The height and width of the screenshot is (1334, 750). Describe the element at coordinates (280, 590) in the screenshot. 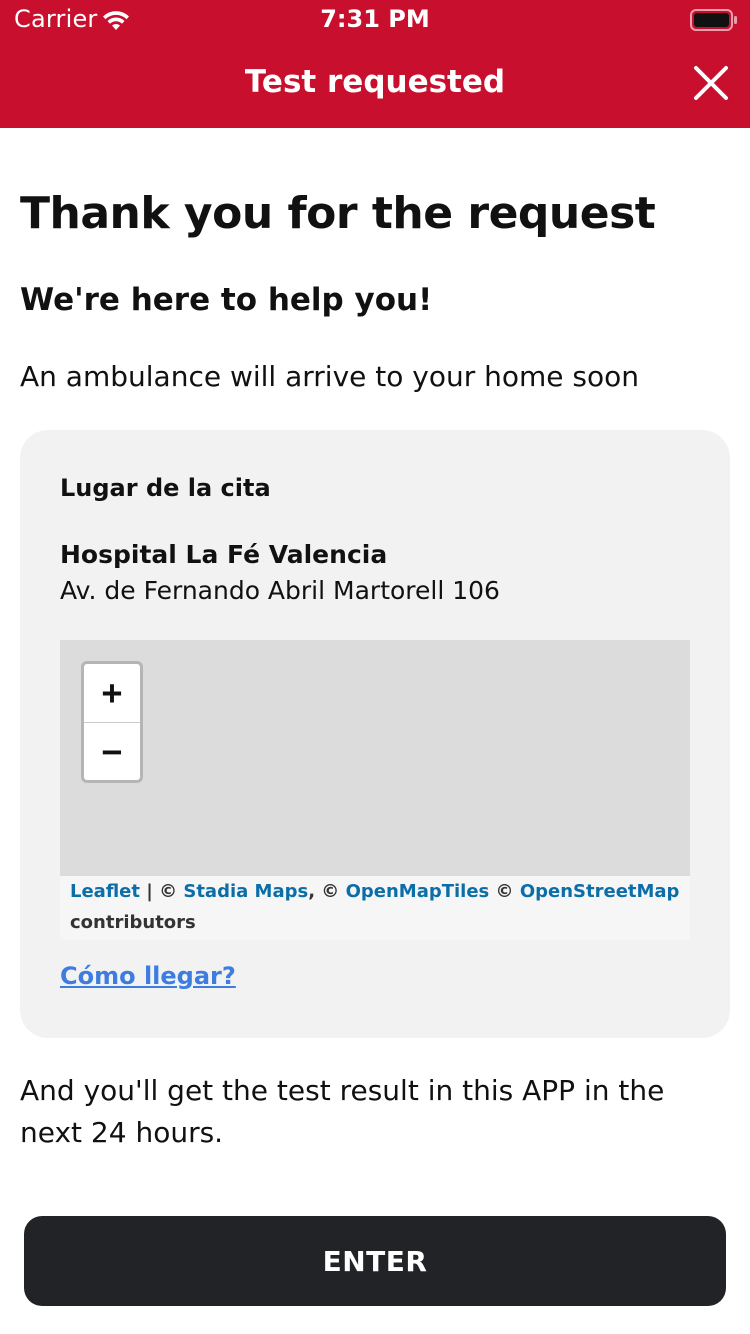

I see `place-address: Av. de Fernando Abril Martorell 106` at that location.